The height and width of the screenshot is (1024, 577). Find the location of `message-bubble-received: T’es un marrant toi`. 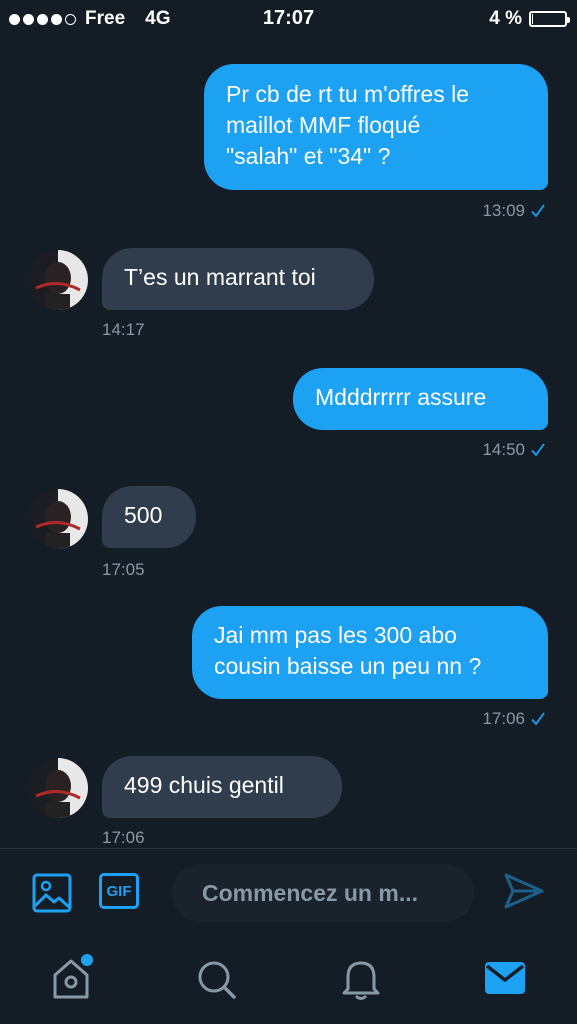

message-bubble-received: T’es un marrant toi is located at coordinates (238, 279).